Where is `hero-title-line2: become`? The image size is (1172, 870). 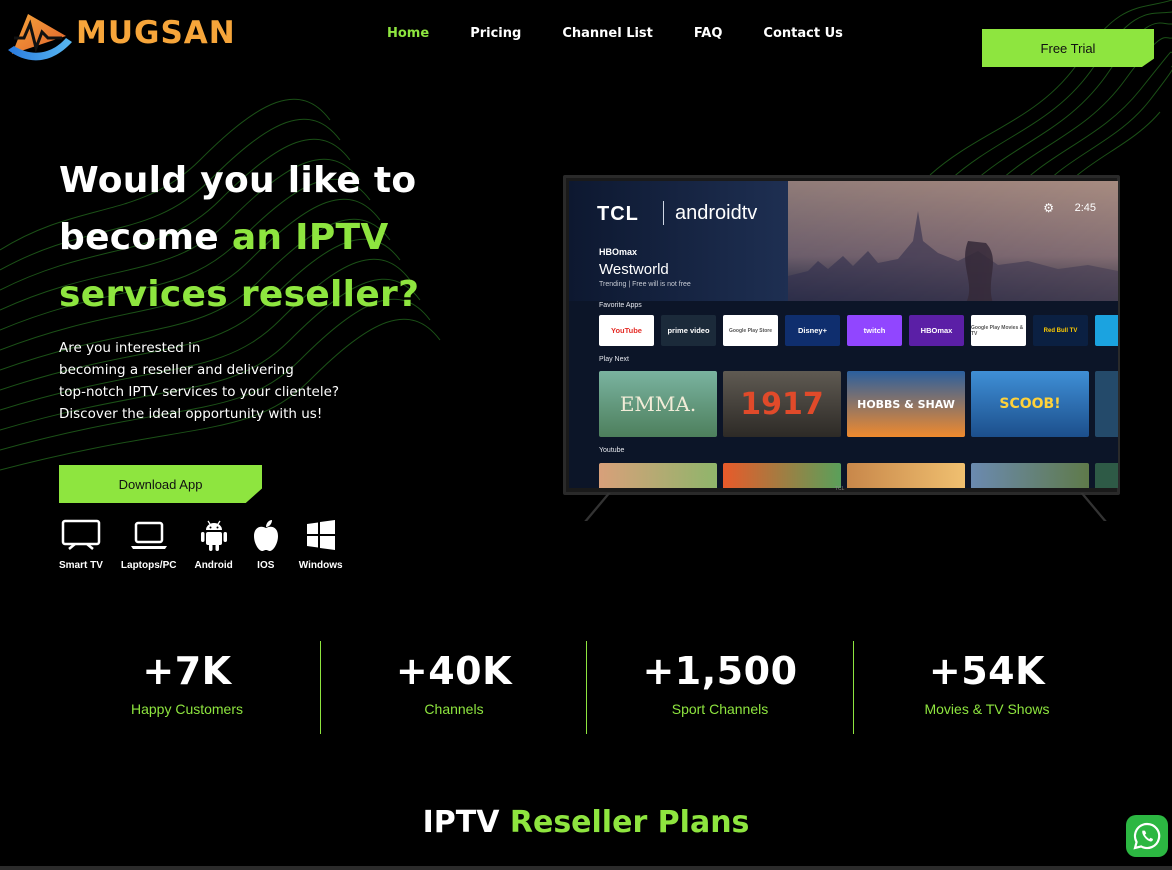
hero-title-line2: become is located at coordinates (145, 237).